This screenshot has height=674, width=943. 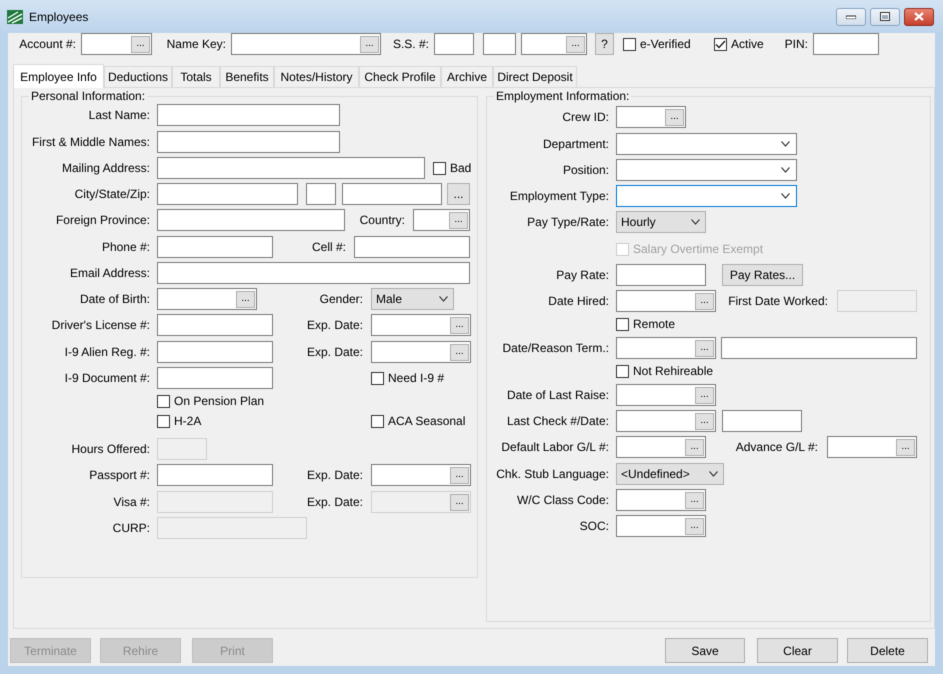 What do you see at coordinates (661, 222) in the screenshot?
I see `dropdown: Hourly` at bounding box center [661, 222].